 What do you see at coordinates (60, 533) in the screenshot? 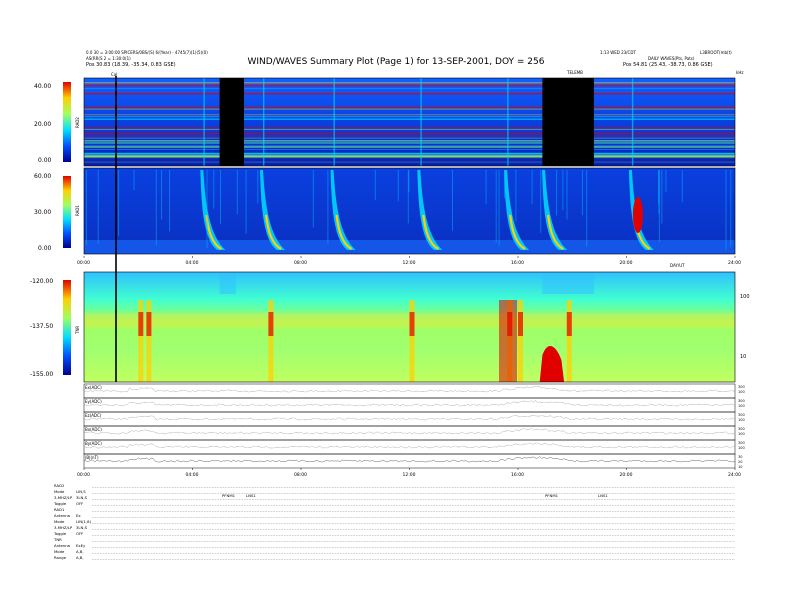
I see `status-label: Toggle` at bounding box center [60, 533].